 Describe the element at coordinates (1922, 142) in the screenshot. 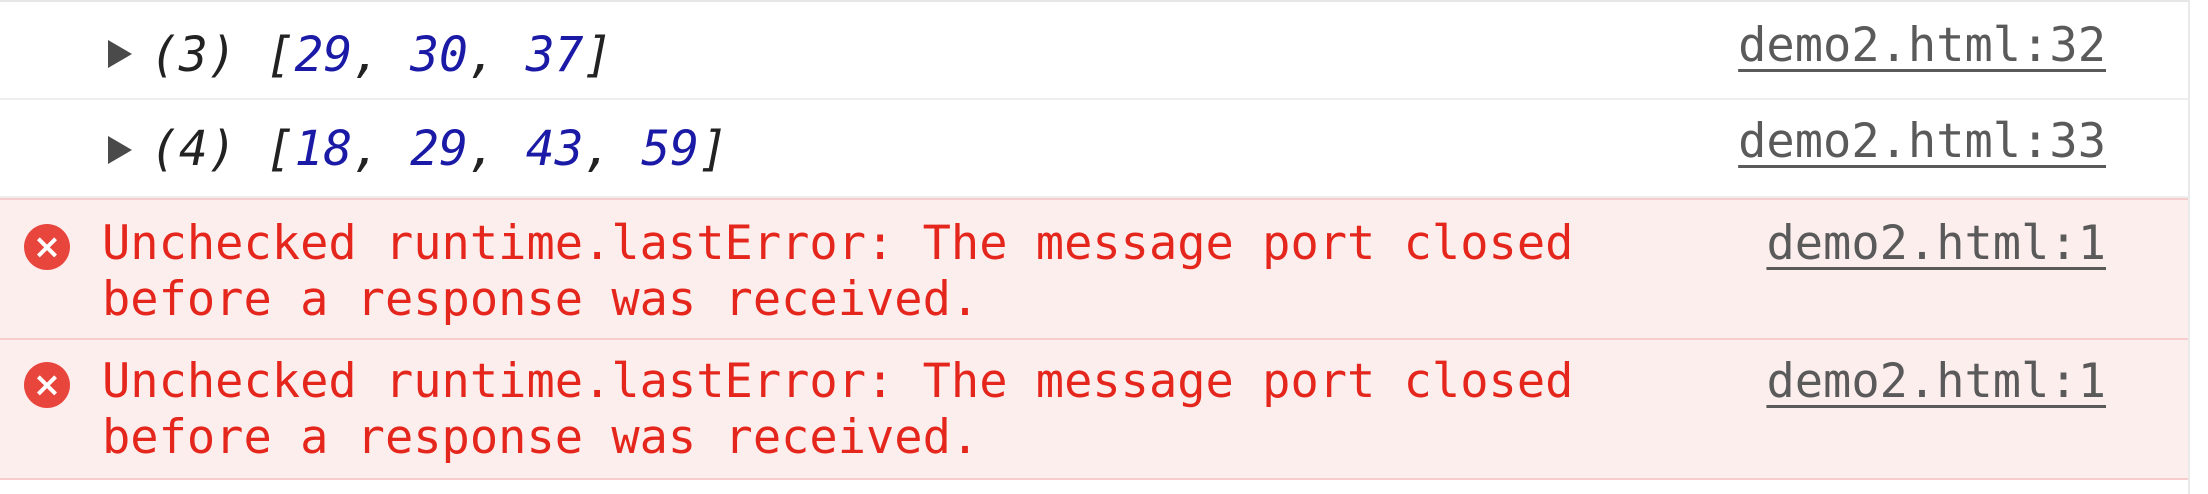

I see `source-link: demo2.html:33` at that location.